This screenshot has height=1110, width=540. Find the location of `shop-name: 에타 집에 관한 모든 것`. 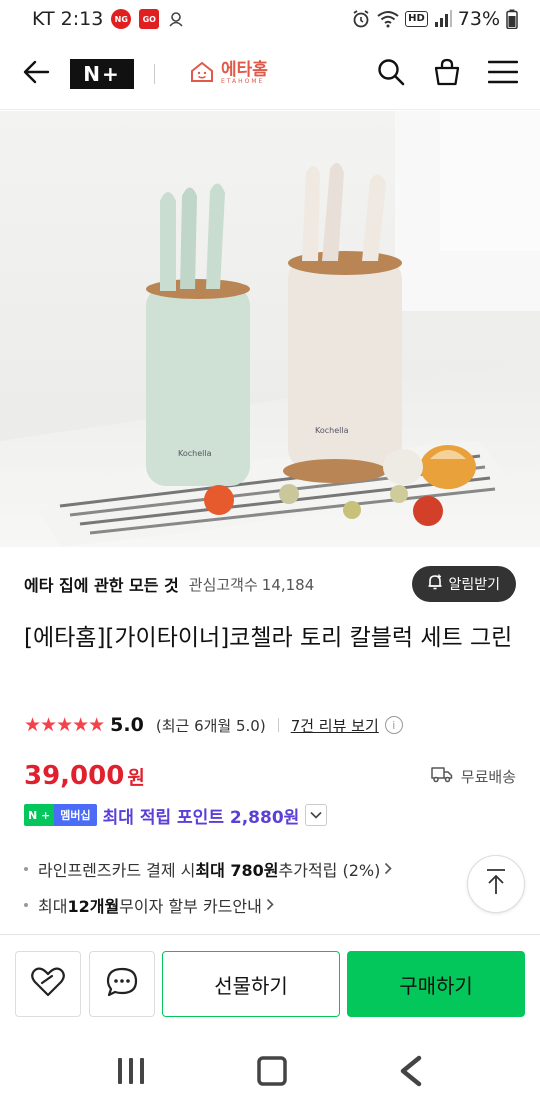

shop-name: 에타 집에 관한 모든 것 is located at coordinates (101, 584).